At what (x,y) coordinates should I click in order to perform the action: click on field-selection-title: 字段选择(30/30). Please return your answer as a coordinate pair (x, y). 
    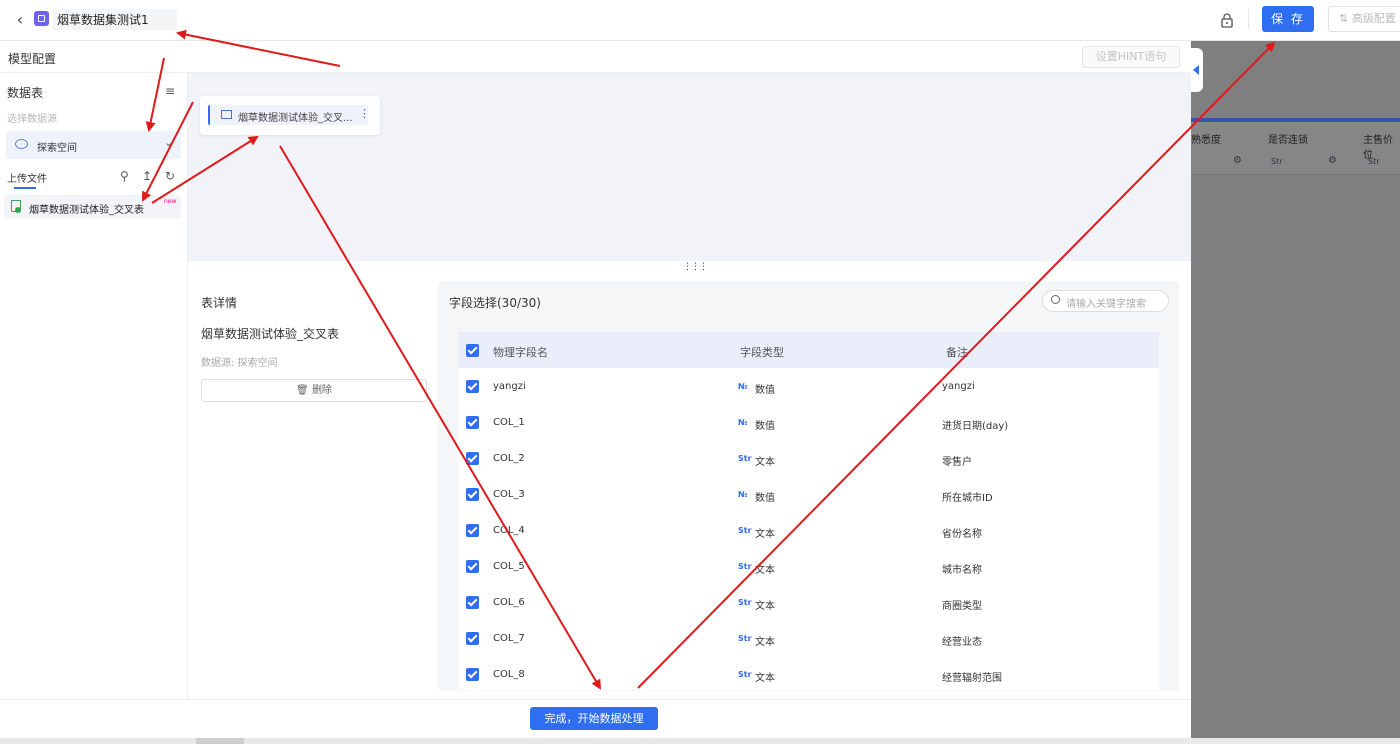
    Looking at the image, I should click on (495, 303).